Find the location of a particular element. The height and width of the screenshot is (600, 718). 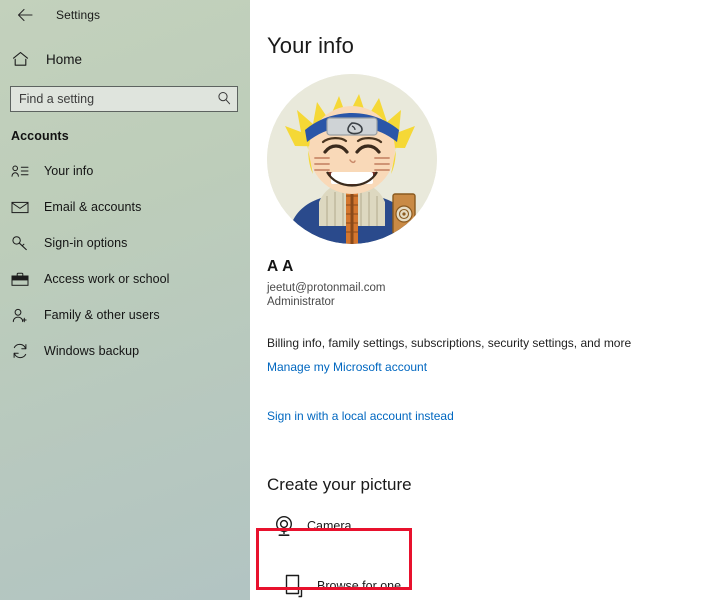

sidebar-item-access-work-school: Access work or school is located at coordinates (125, 279).